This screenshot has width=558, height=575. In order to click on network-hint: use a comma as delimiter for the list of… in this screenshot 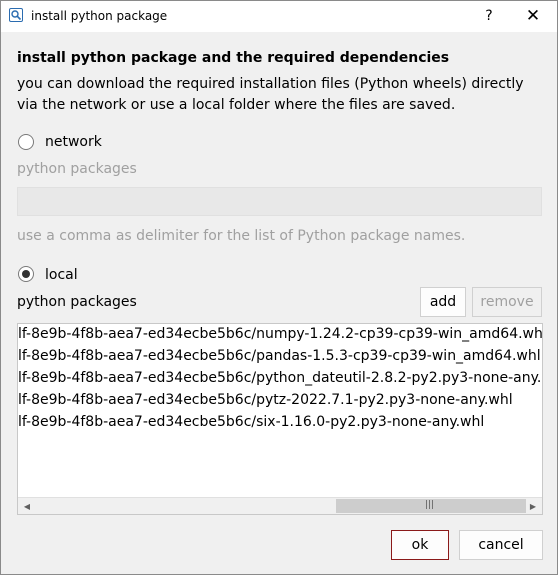, I will do `click(241, 236)`.